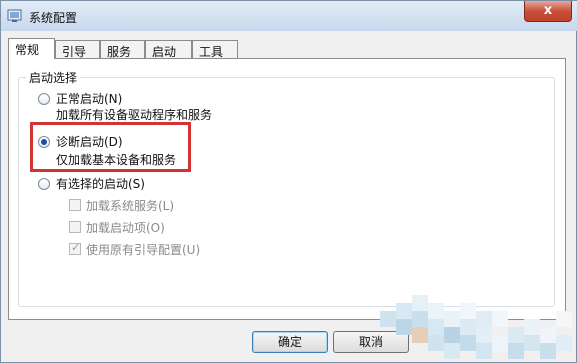  Describe the element at coordinates (100, 183) in the screenshot. I see `selective-startup-label: 有选择的启动(S)` at that location.